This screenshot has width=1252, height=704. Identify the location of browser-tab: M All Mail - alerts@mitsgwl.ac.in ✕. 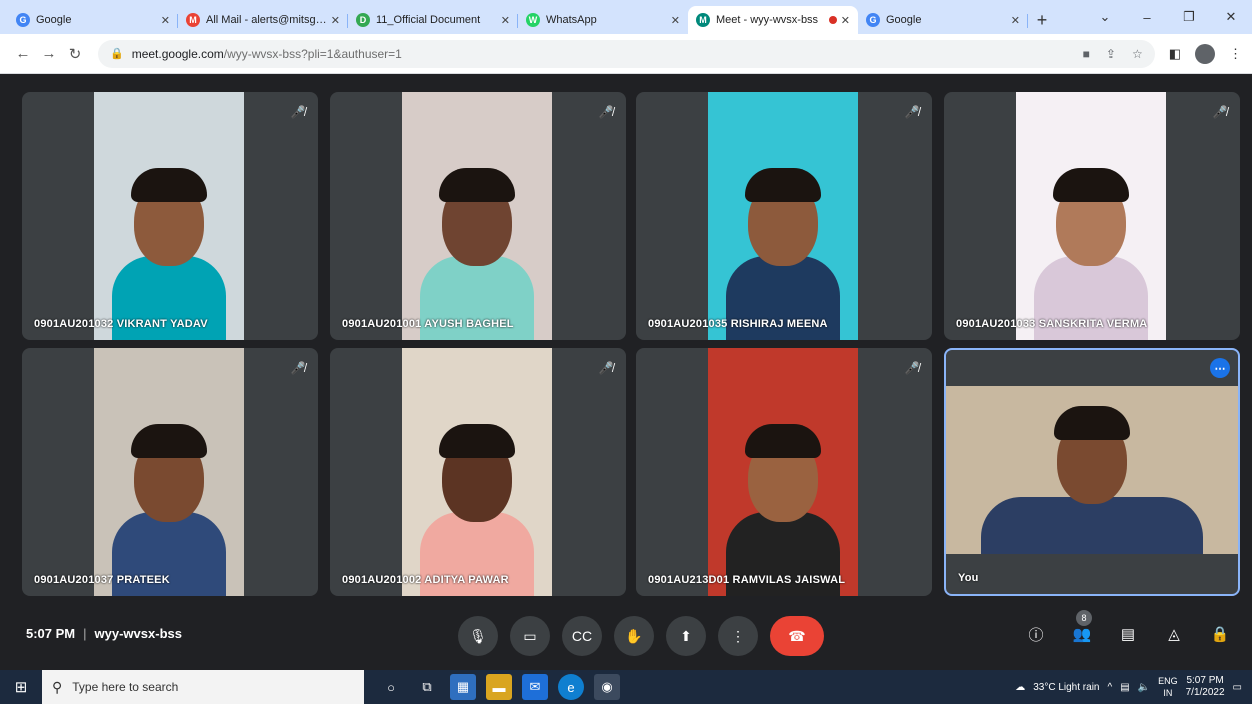
(263, 20).